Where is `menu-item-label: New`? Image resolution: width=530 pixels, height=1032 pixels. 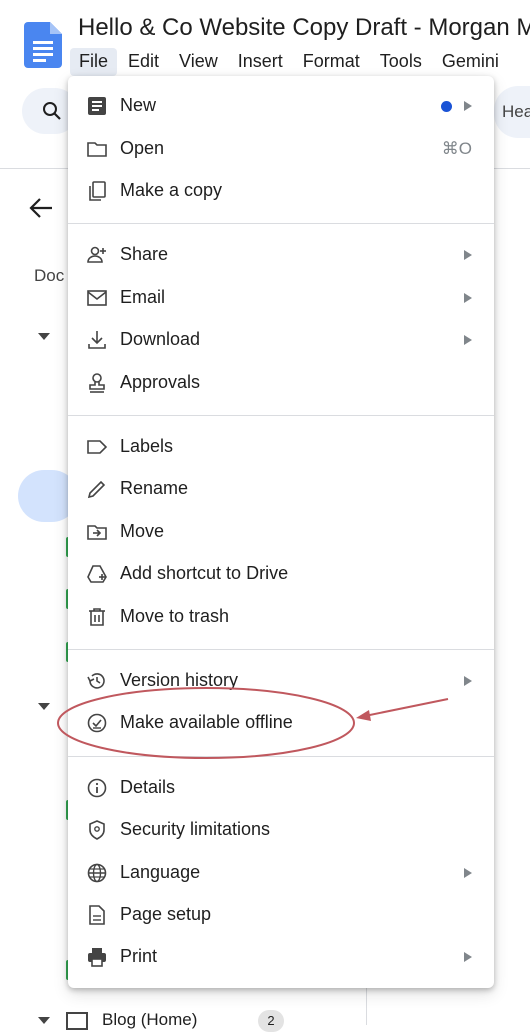
menu-item-label: New is located at coordinates (138, 105).